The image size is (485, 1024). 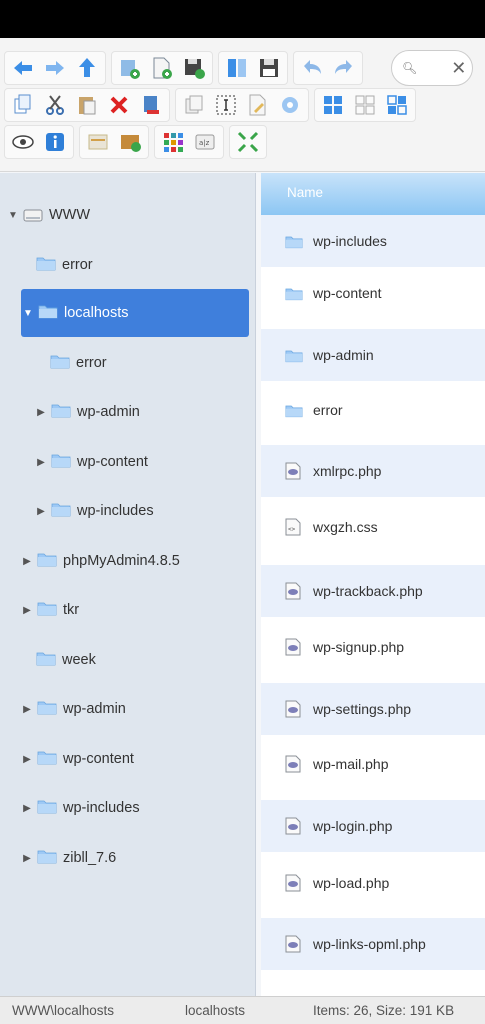 I want to click on back-icon, so click(x=23, y=68).